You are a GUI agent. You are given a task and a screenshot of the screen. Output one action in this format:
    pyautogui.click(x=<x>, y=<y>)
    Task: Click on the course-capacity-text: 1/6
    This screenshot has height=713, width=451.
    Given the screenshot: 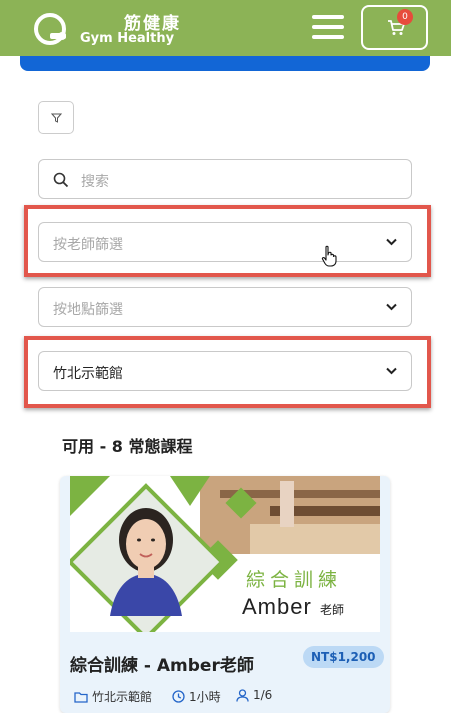 What is the action you would take?
    pyautogui.click(x=263, y=695)
    